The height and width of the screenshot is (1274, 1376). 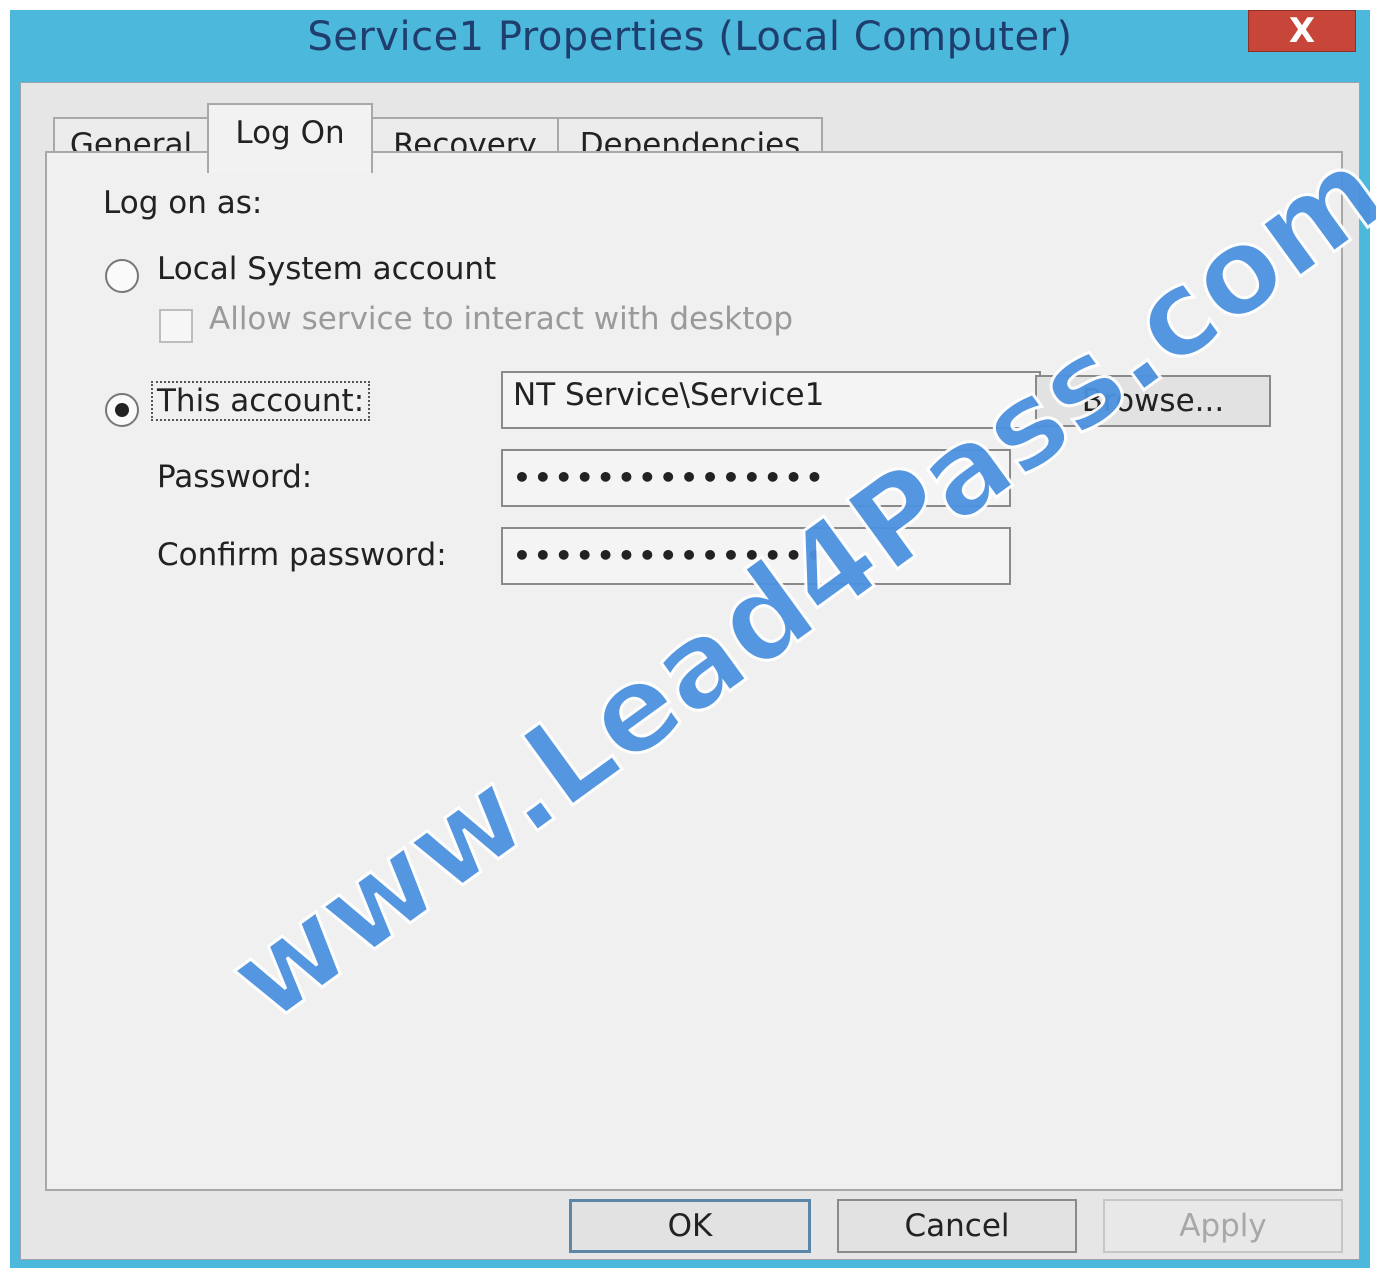 I want to click on confirm-password-input: •••••••••••••••, so click(x=756, y=556).